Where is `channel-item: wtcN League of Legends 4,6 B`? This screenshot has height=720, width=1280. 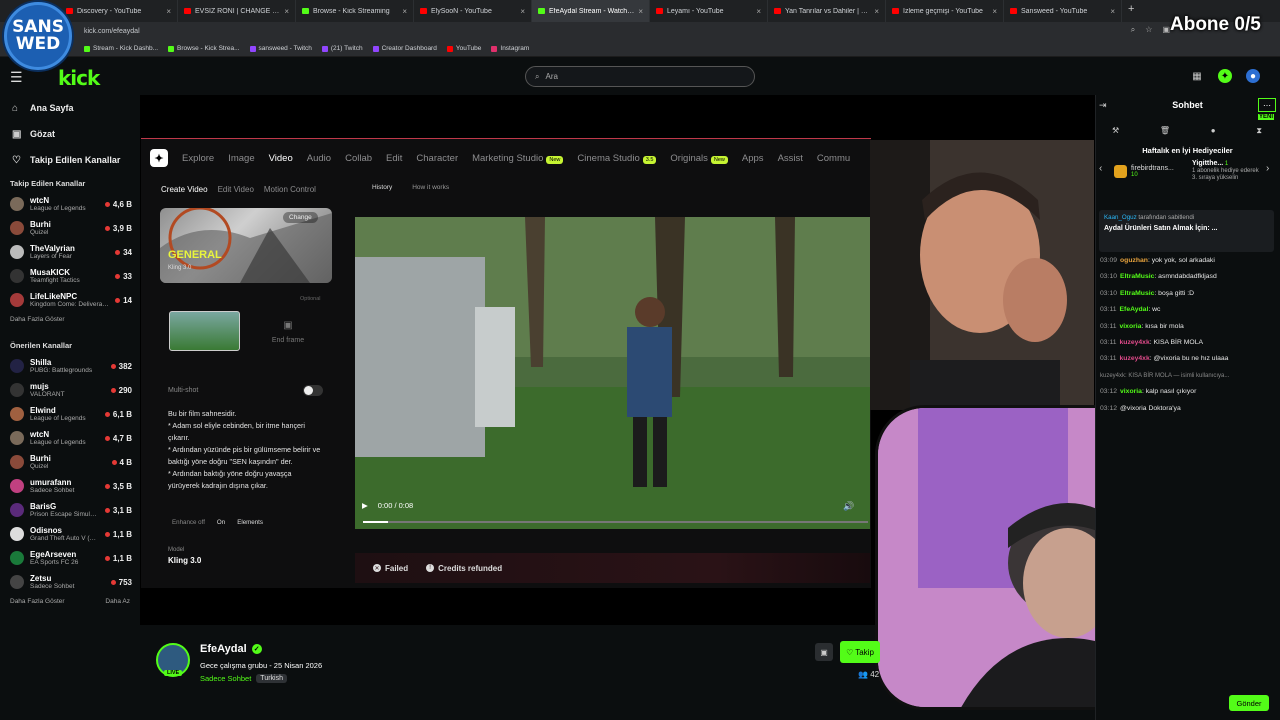
channel-item: wtcN League of Legends 4,6 B is located at coordinates (70, 204).